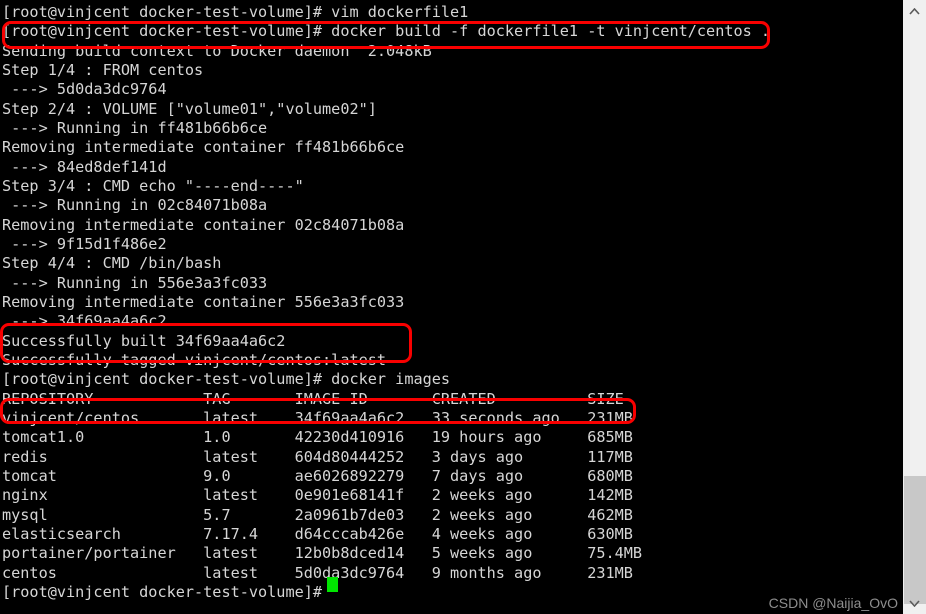 The height and width of the screenshot is (614, 926). Describe the element at coordinates (112, 263) in the screenshot. I see `terminal-line: Step 4/4 : CMD /bin/bash` at that location.